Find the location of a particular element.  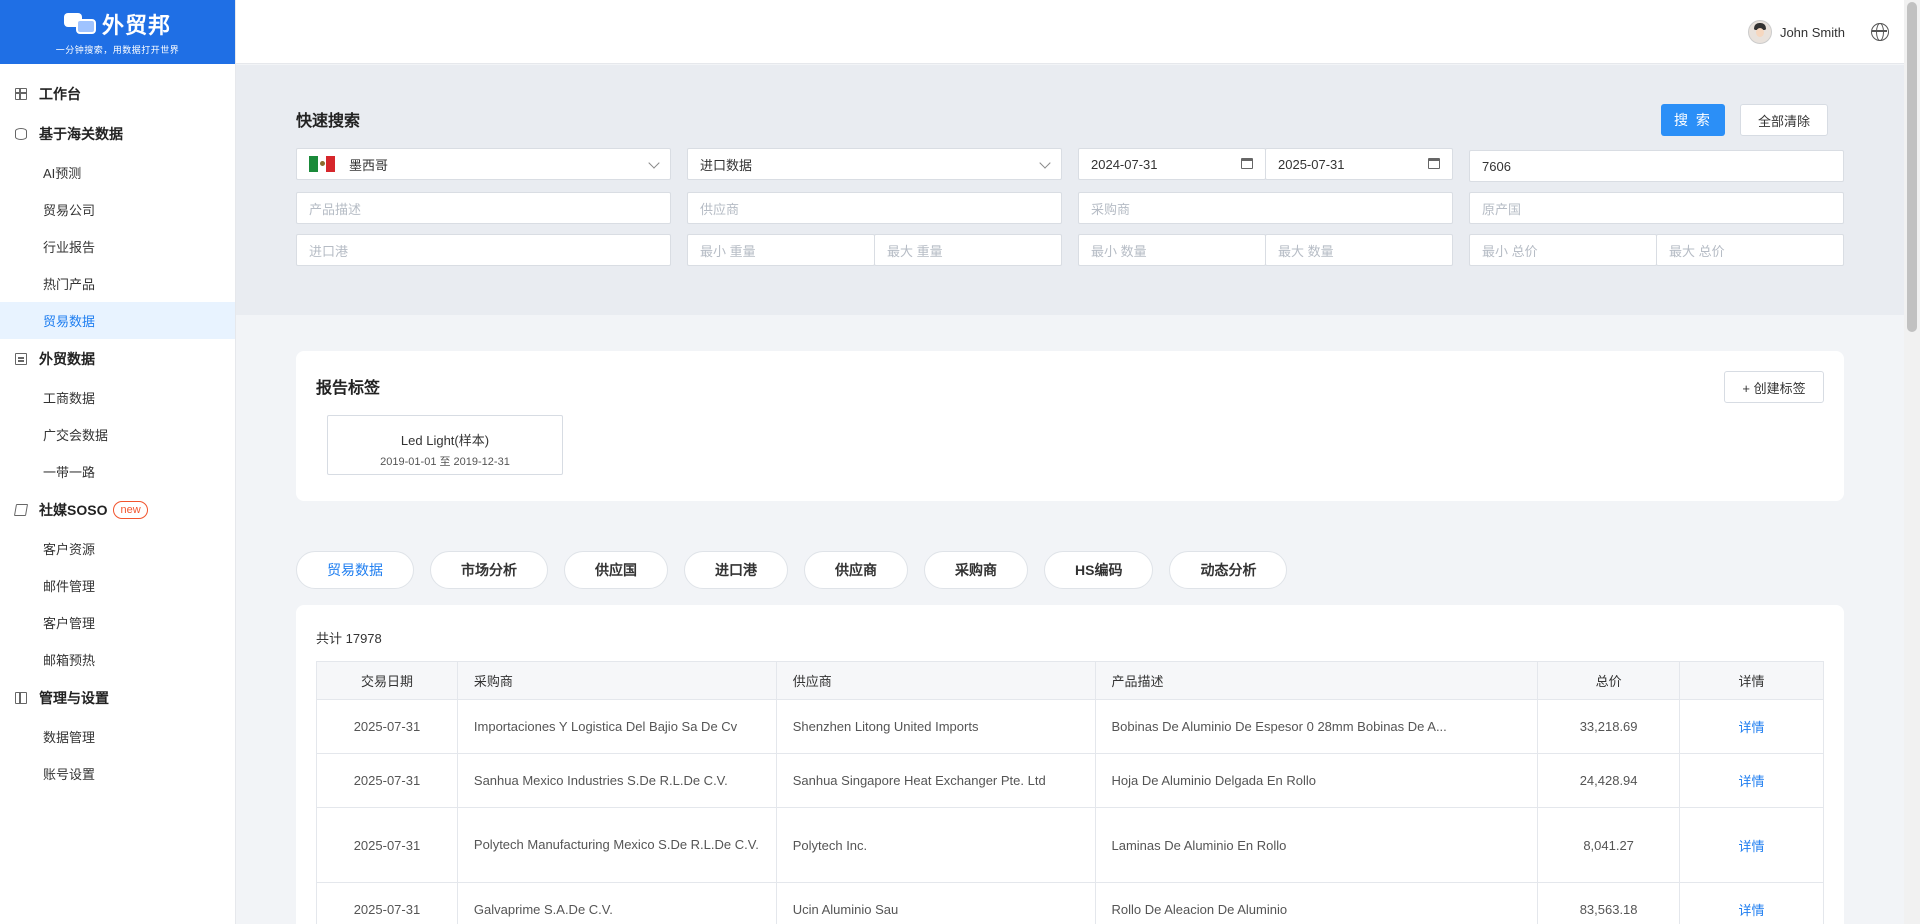

sidebar-item-canton-fair: 广交会数据 is located at coordinates (117, 434).